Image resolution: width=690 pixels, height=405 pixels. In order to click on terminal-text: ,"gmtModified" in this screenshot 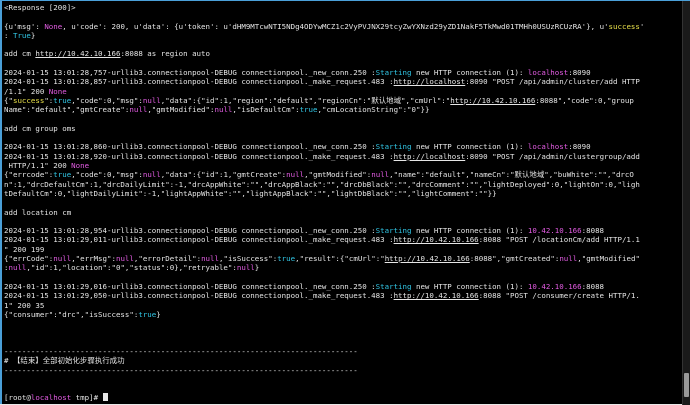, I will do `click(608, 259)`.